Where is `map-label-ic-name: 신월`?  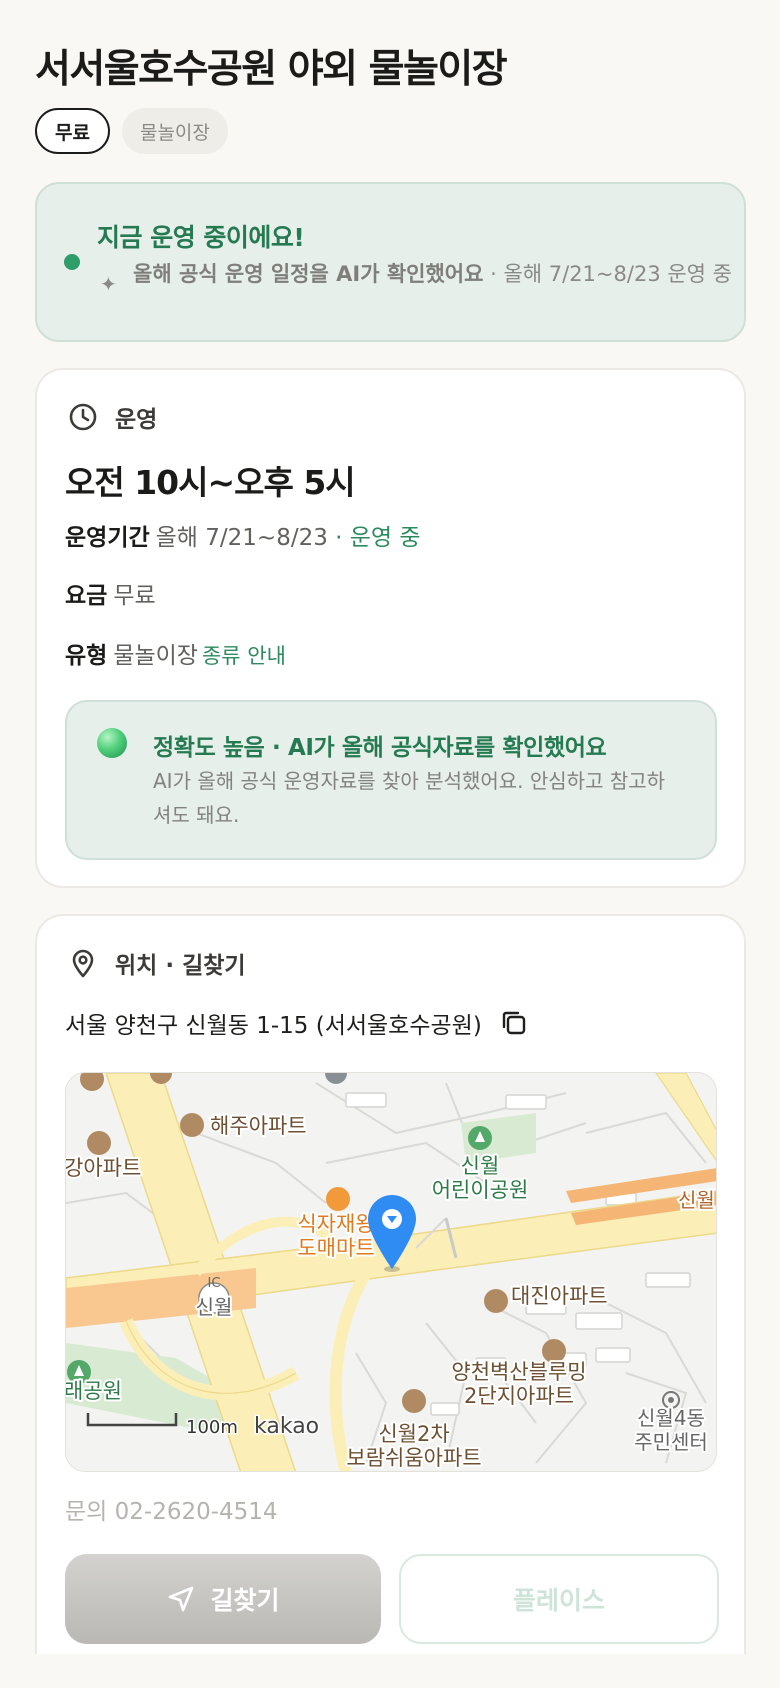
map-label-ic-name: 신월 is located at coordinates (214, 1307).